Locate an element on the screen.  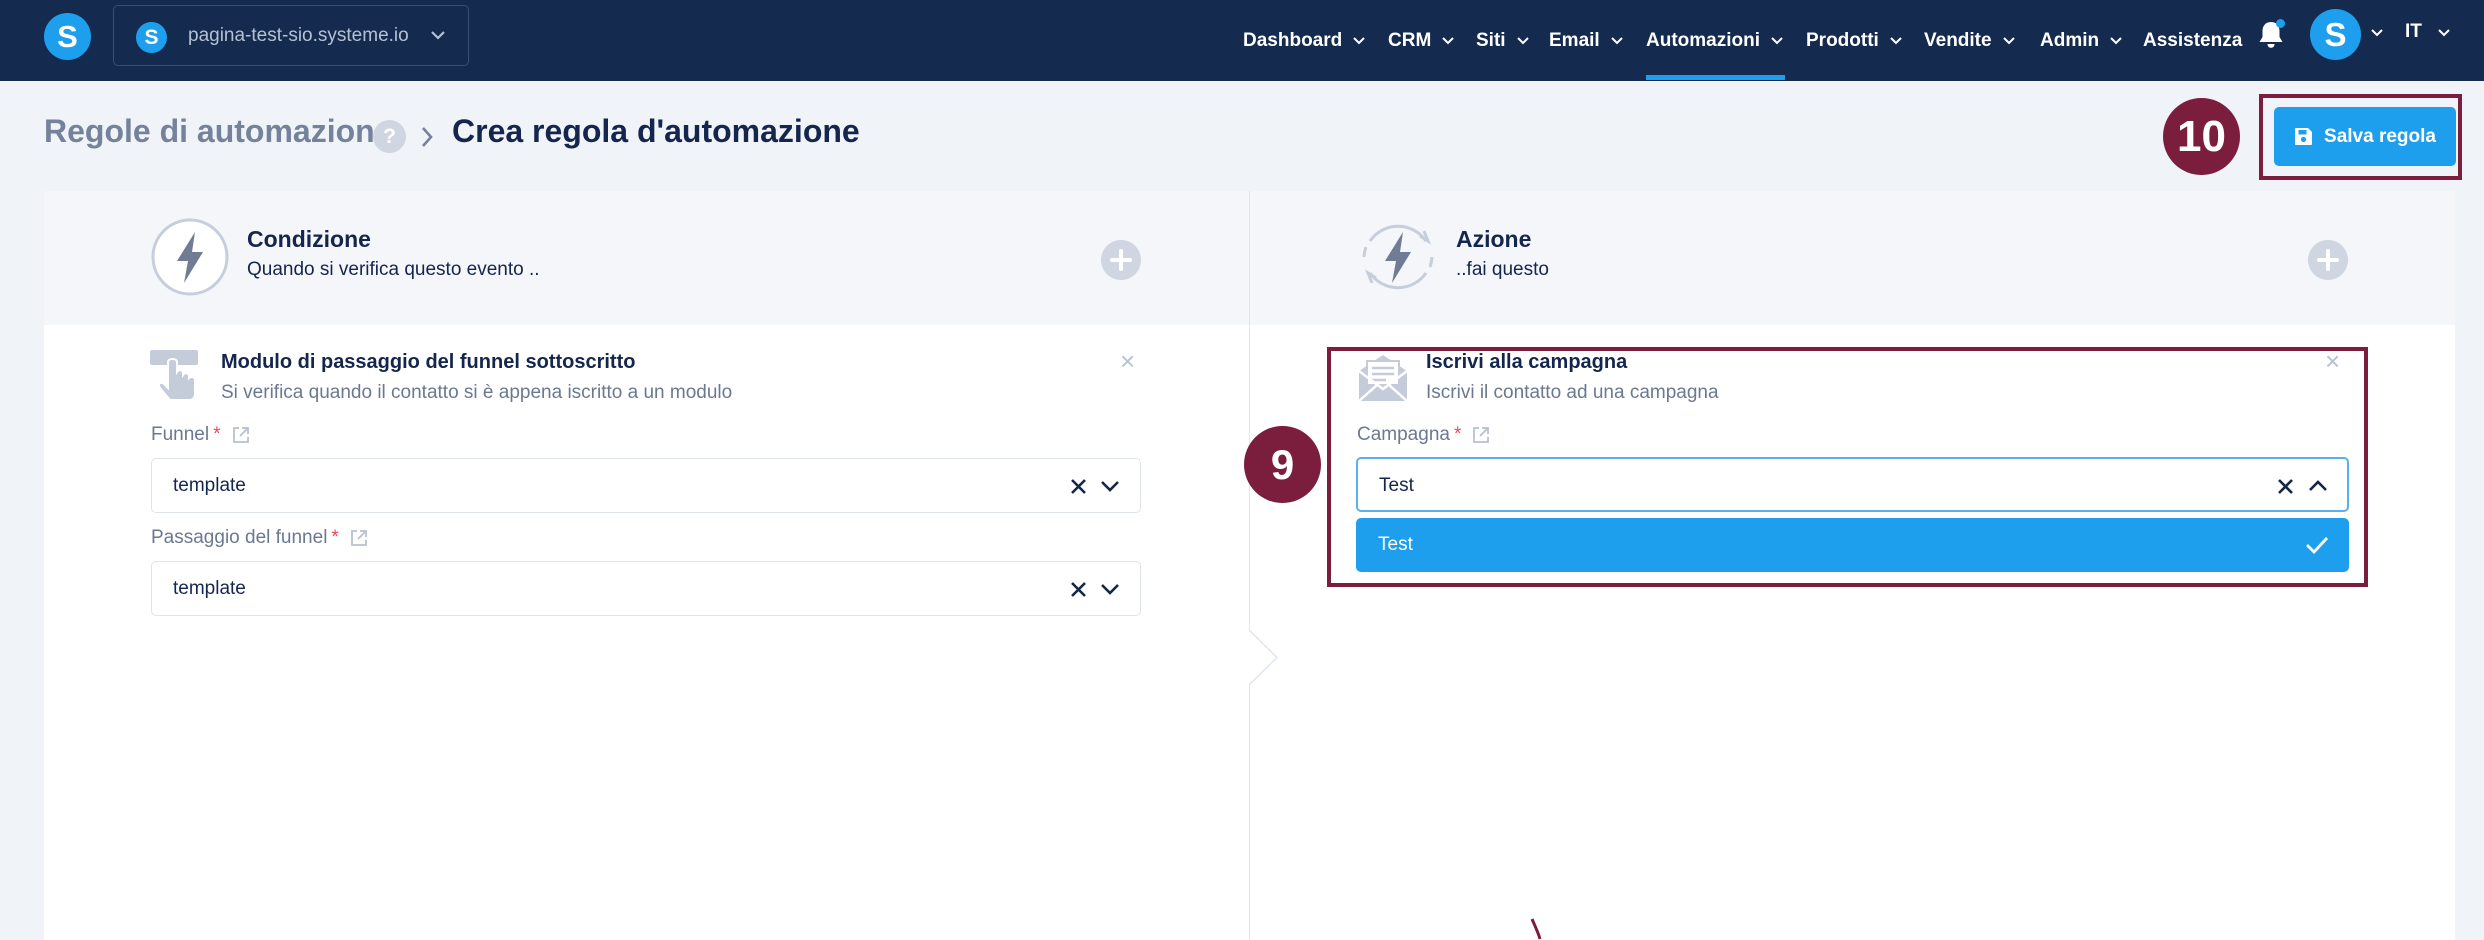
funnel-select-value: template is located at coordinates (209, 485).